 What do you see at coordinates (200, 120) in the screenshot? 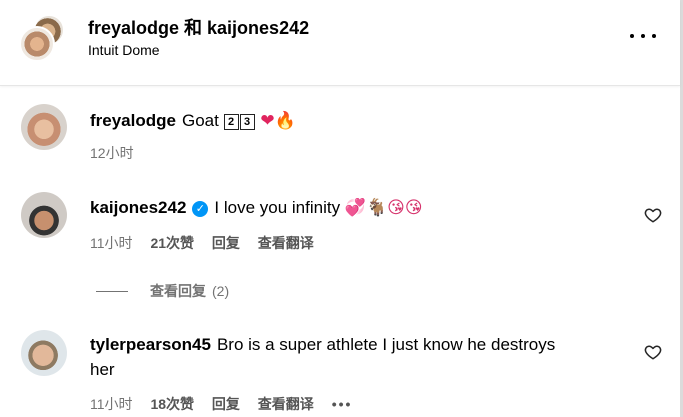
I see `comment-text: Goat` at bounding box center [200, 120].